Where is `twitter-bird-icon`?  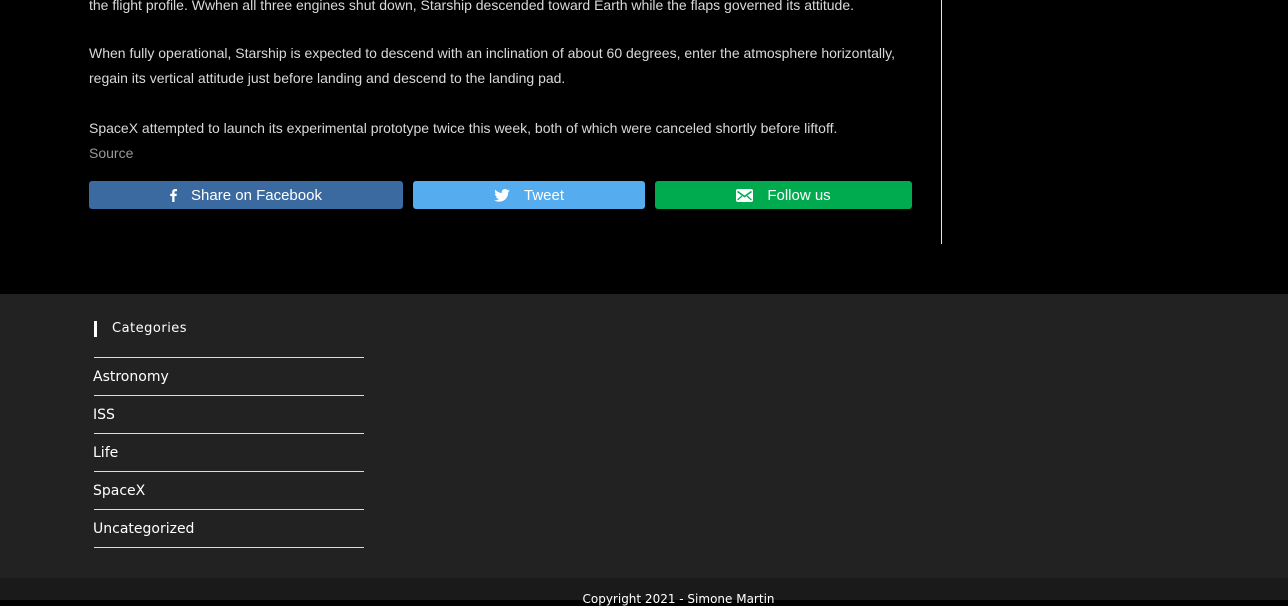
twitter-bird-icon is located at coordinates (502, 195).